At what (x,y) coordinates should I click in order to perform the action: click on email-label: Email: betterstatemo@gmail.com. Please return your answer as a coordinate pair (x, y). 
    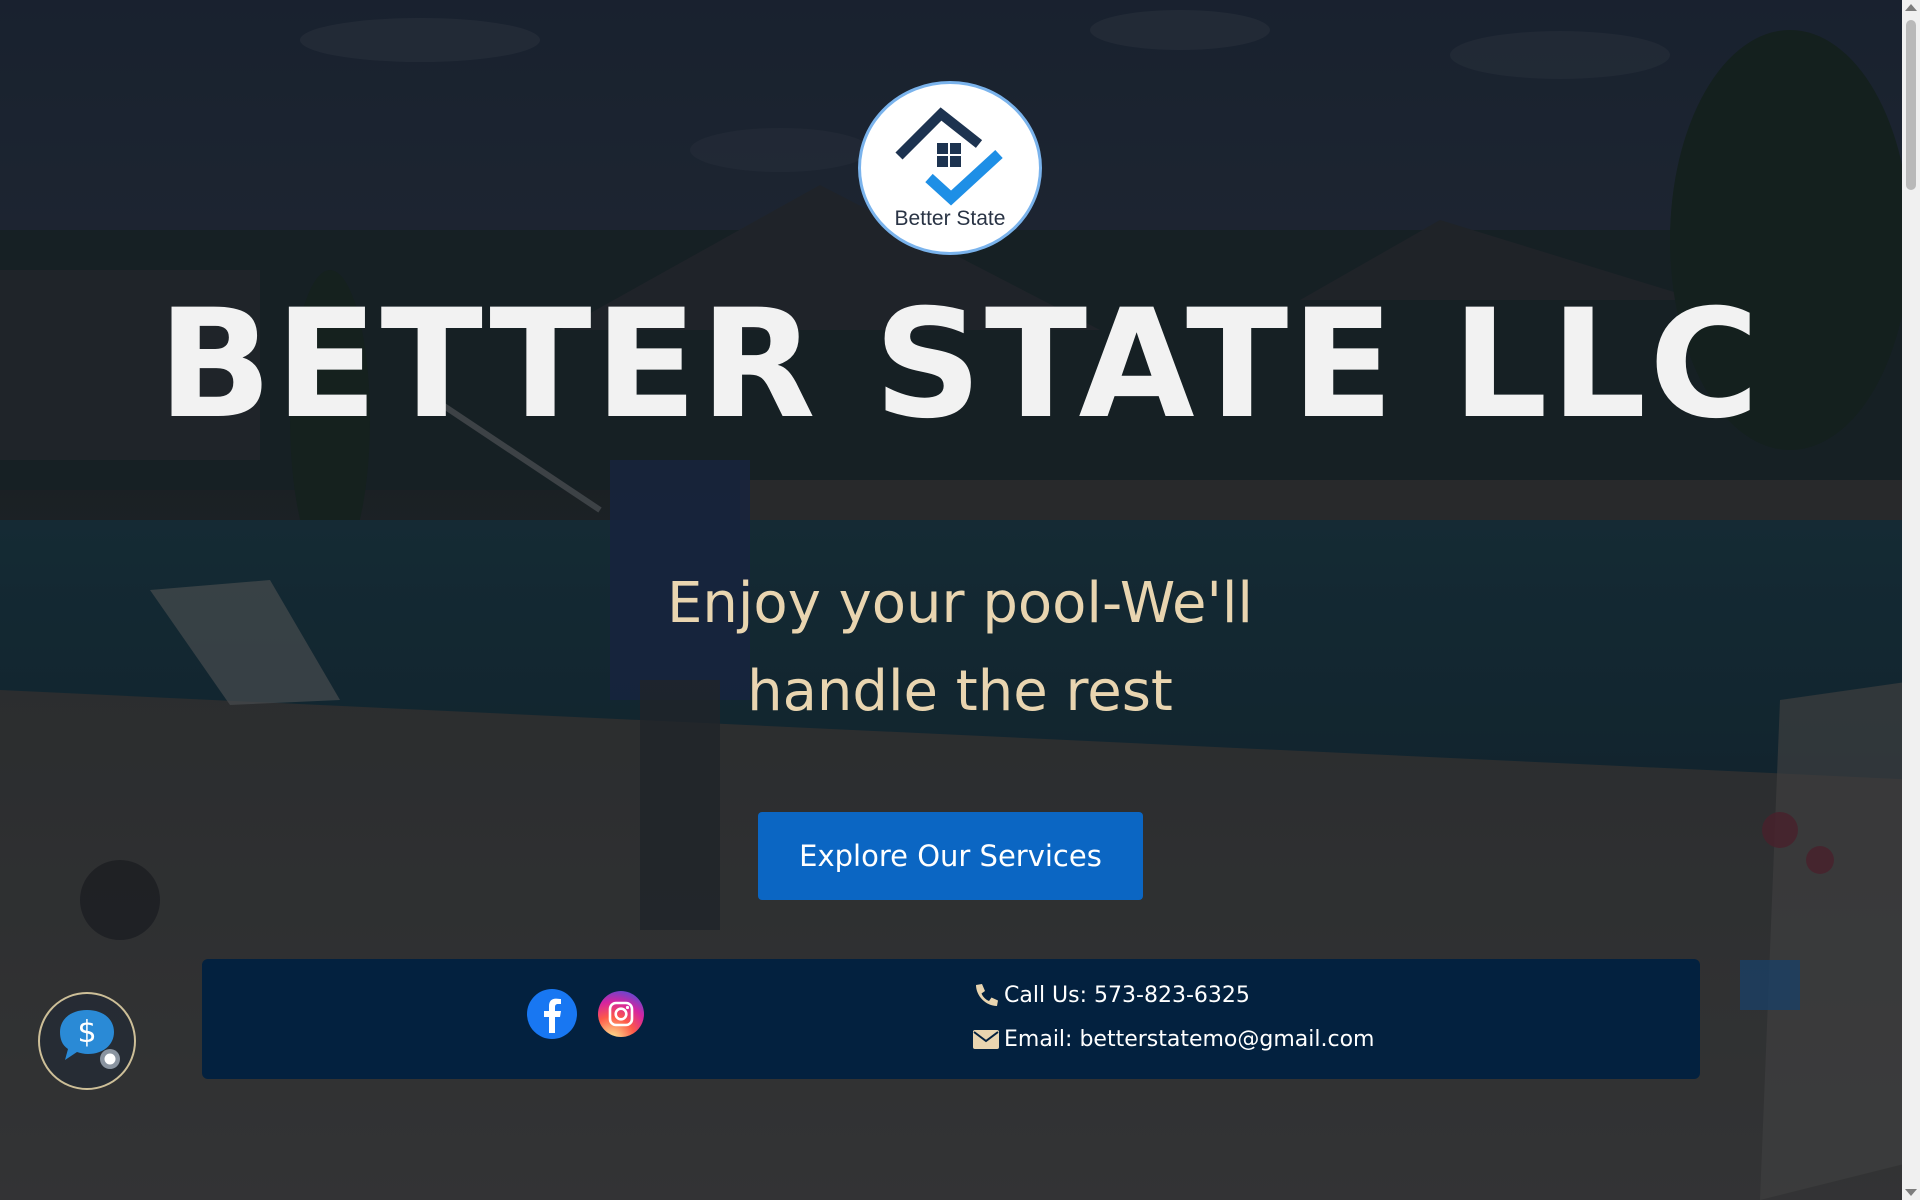
    Looking at the image, I should click on (1189, 1039).